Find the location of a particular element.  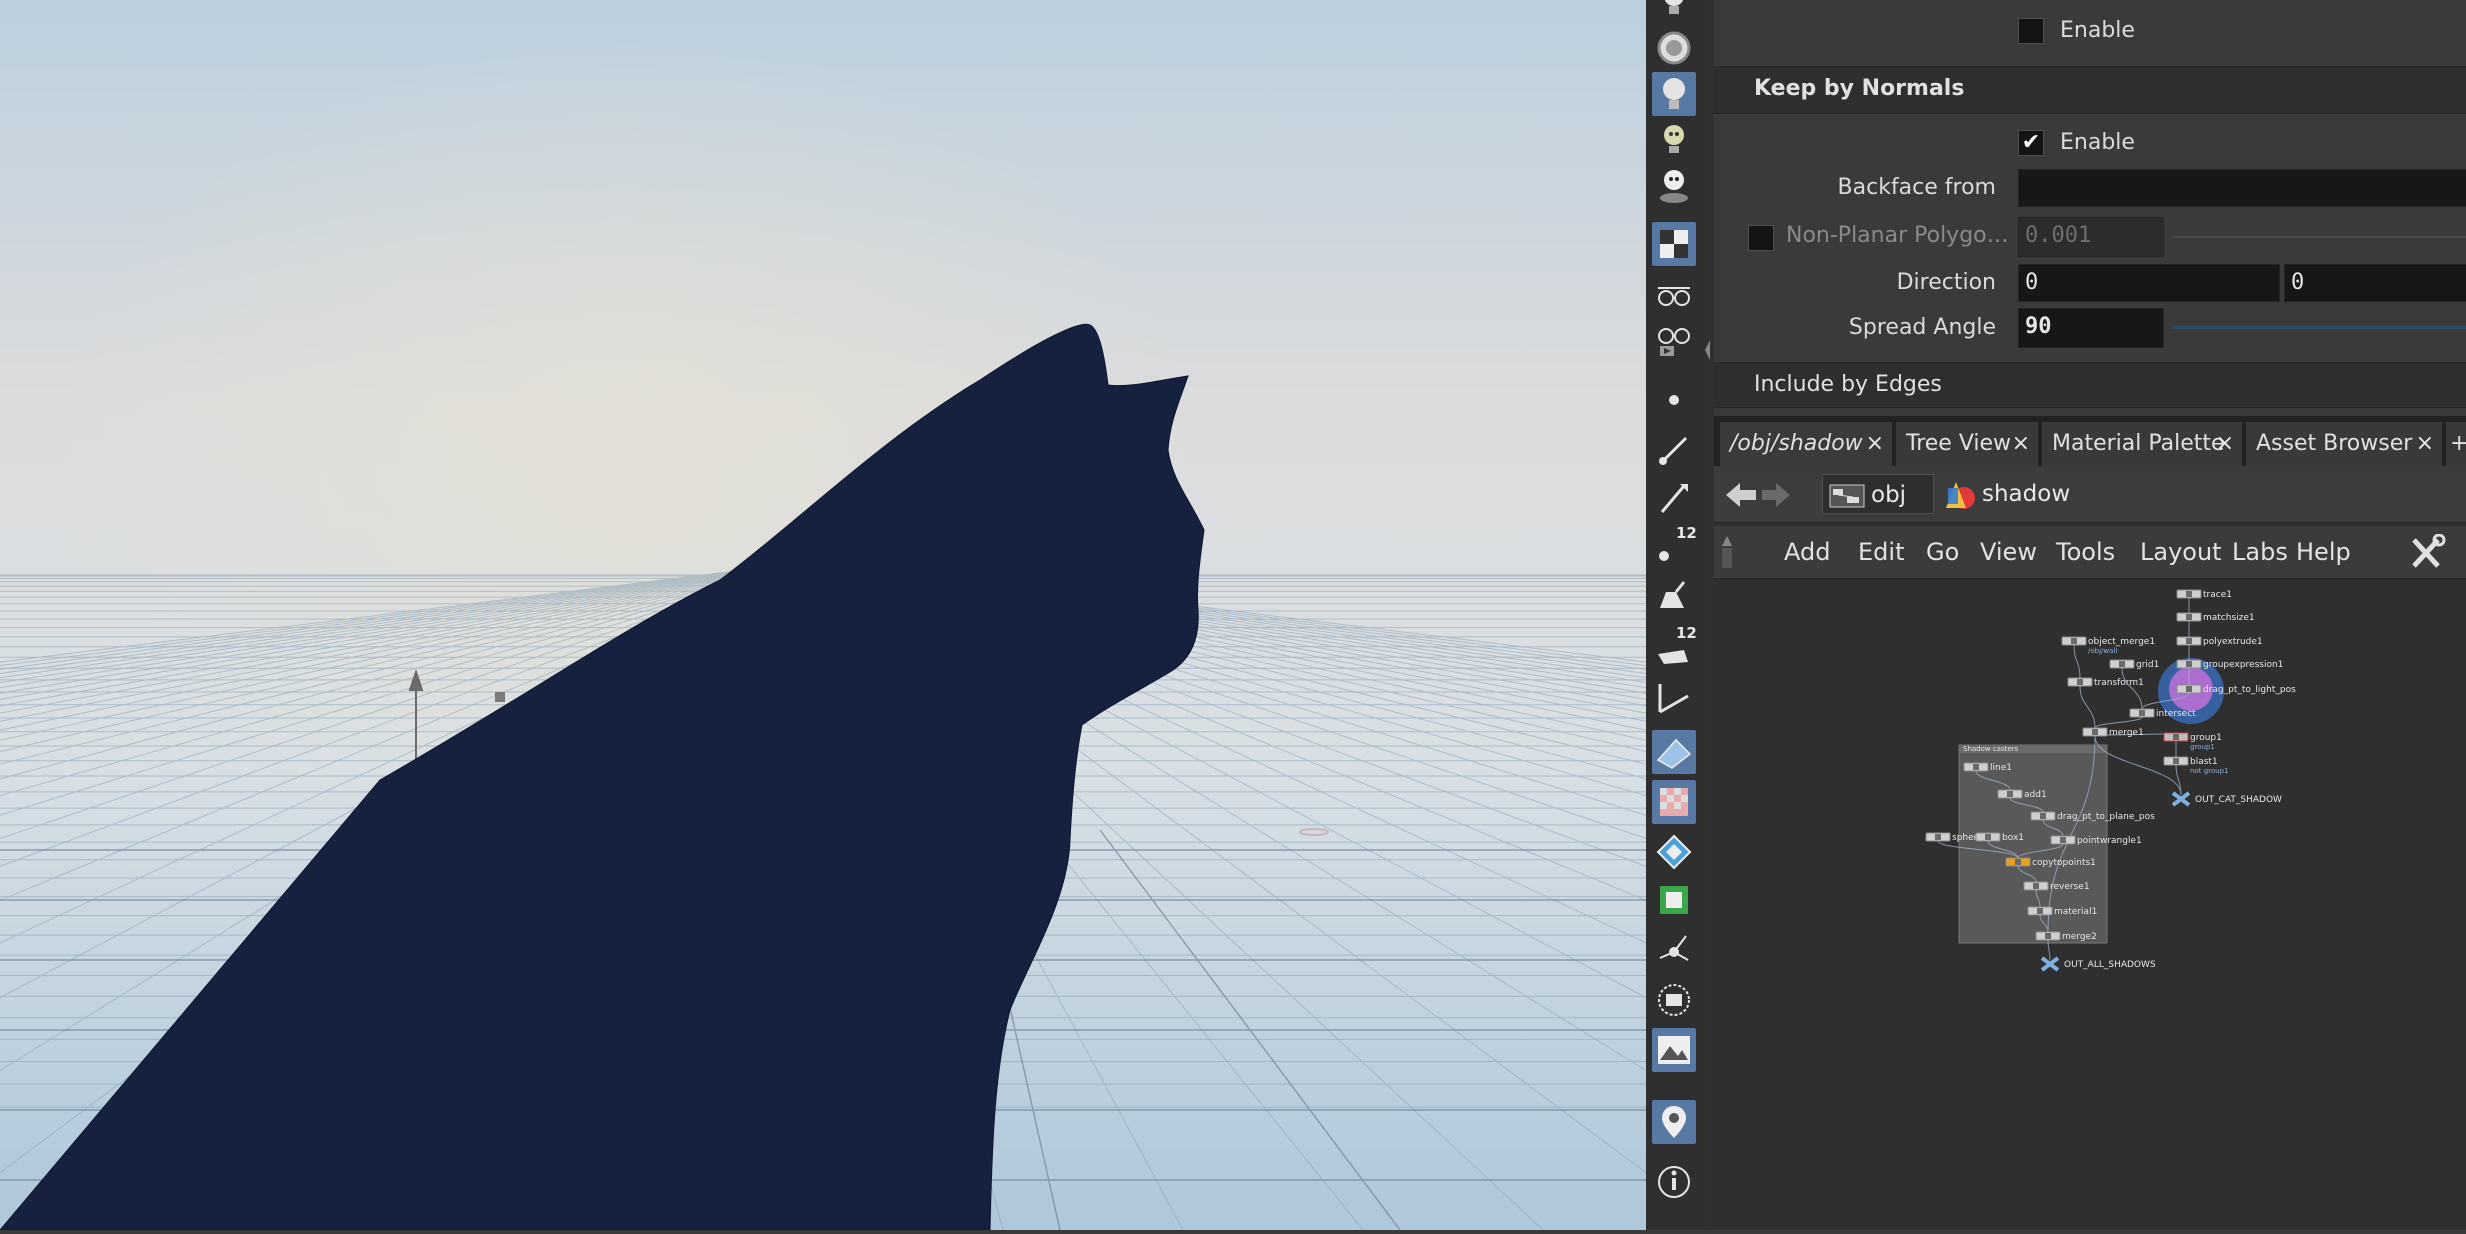

checker-texture-tool is located at coordinates (1674, 802).